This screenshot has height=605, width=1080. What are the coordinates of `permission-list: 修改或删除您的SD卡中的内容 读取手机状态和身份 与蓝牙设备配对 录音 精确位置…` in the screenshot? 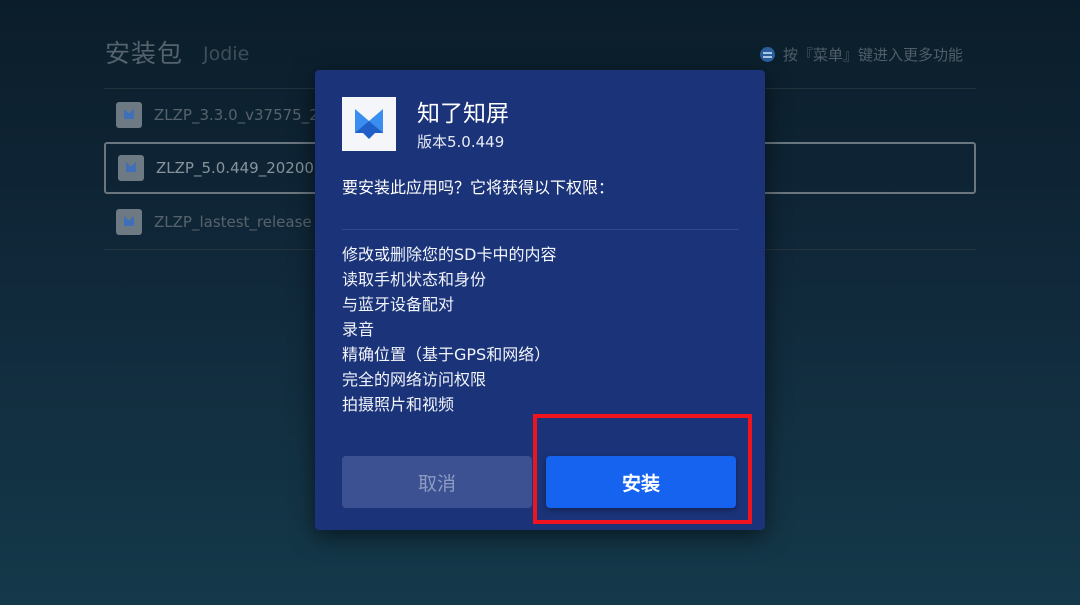 It's located at (449, 329).